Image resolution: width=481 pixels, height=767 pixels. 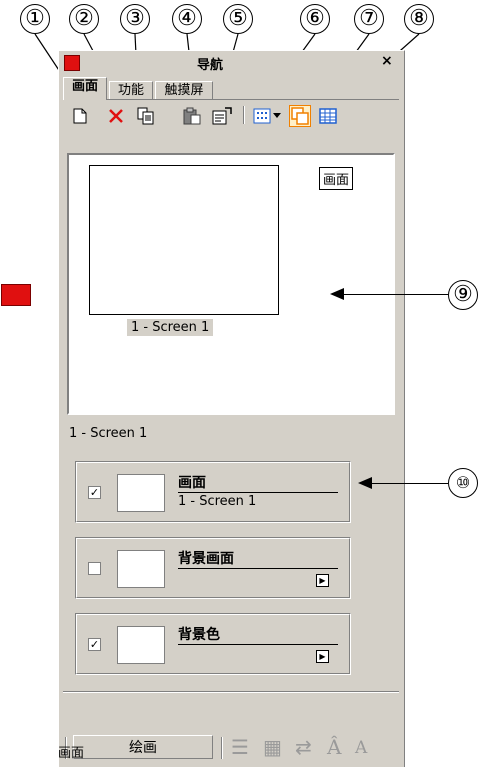 I want to click on layer-item-screen: ✓ 画面 1 - Screen 1, so click(x=213, y=492).